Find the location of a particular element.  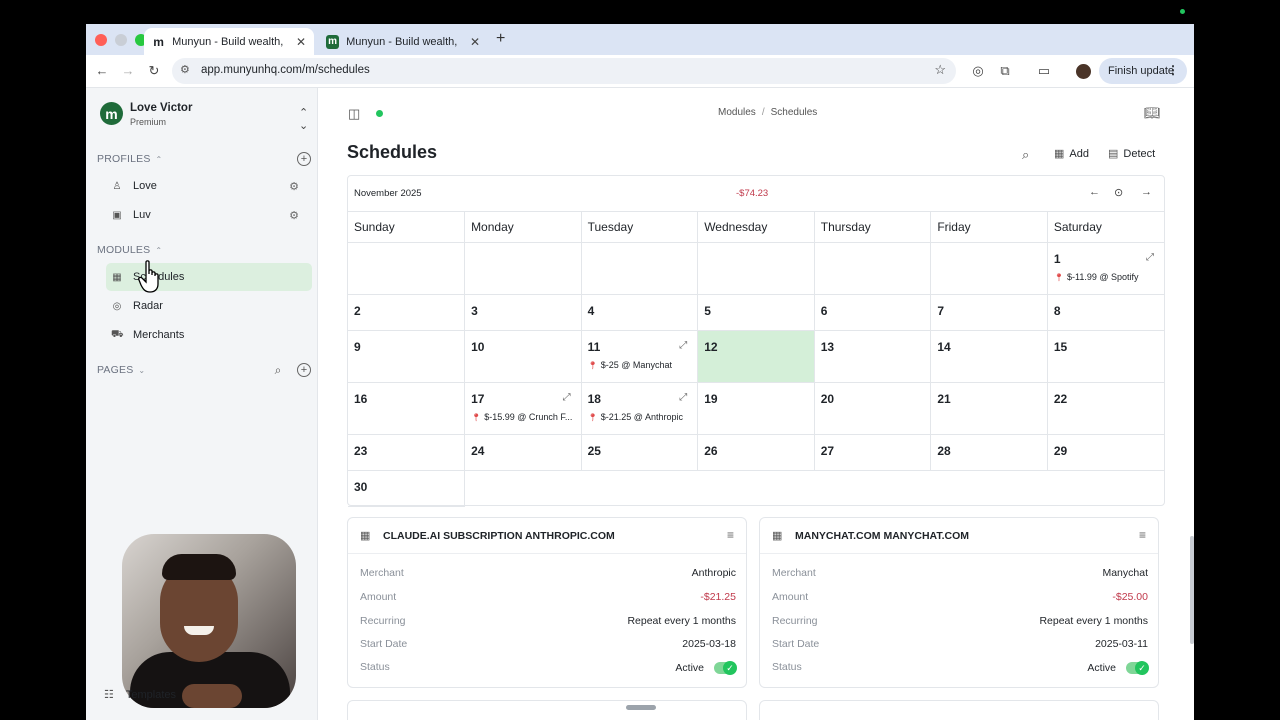

calendar-day-2: 2 is located at coordinates (407, 312).